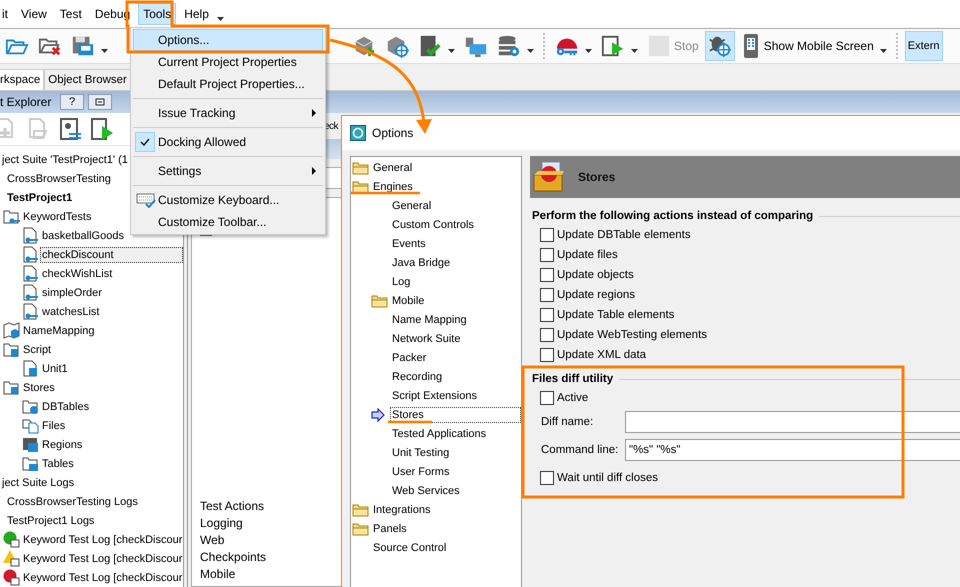  What do you see at coordinates (314, 171) in the screenshot?
I see `submenu-arrow-icon` at bounding box center [314, 171].